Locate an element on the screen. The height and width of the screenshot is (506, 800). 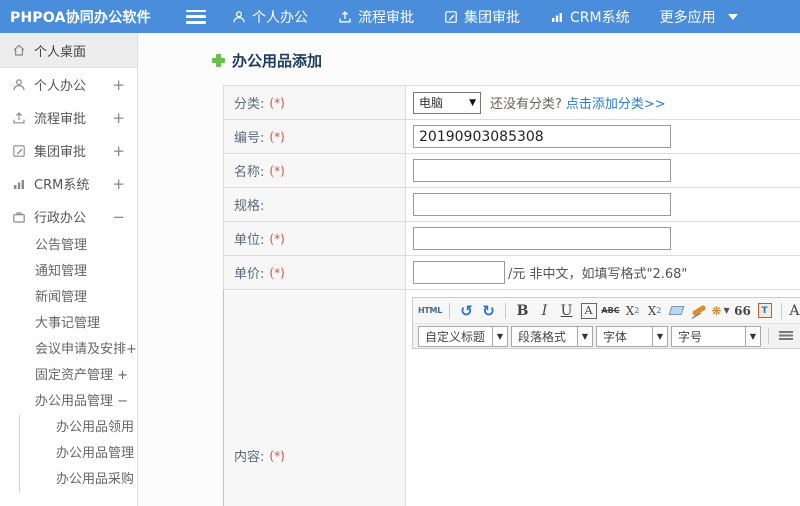
top-navbar: PHPOA协同办公软件 个人办公 流程审批 集团审批 CRM系统 更多应用 is located at coordinates (400, 16).